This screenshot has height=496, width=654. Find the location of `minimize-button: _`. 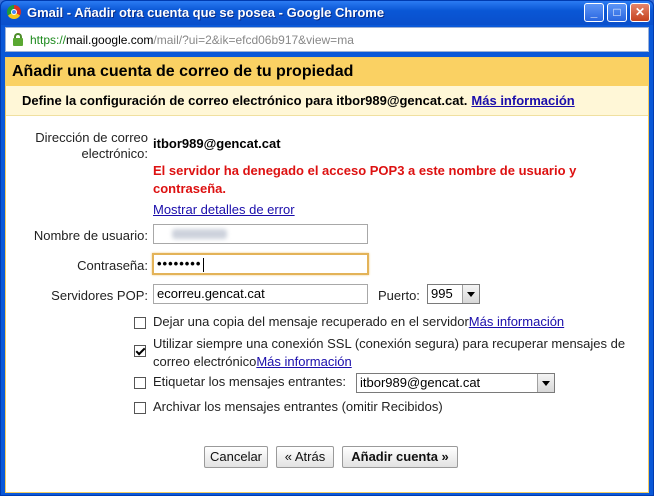

minimize-button: _ is located at coordinates (594, 12).